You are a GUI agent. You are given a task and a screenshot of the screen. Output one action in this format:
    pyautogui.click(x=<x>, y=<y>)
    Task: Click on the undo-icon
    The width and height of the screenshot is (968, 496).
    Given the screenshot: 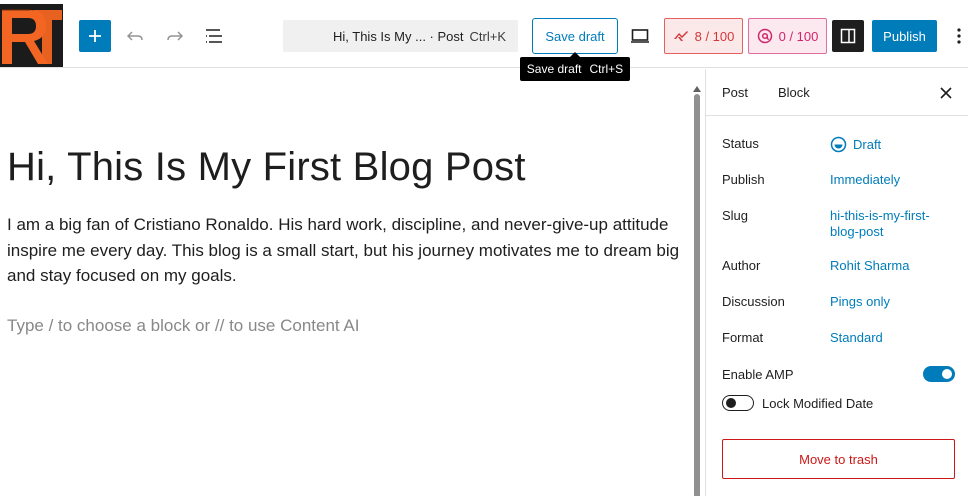 What is the action you would take?
    pyautogui.click(x=134, y=36)
    